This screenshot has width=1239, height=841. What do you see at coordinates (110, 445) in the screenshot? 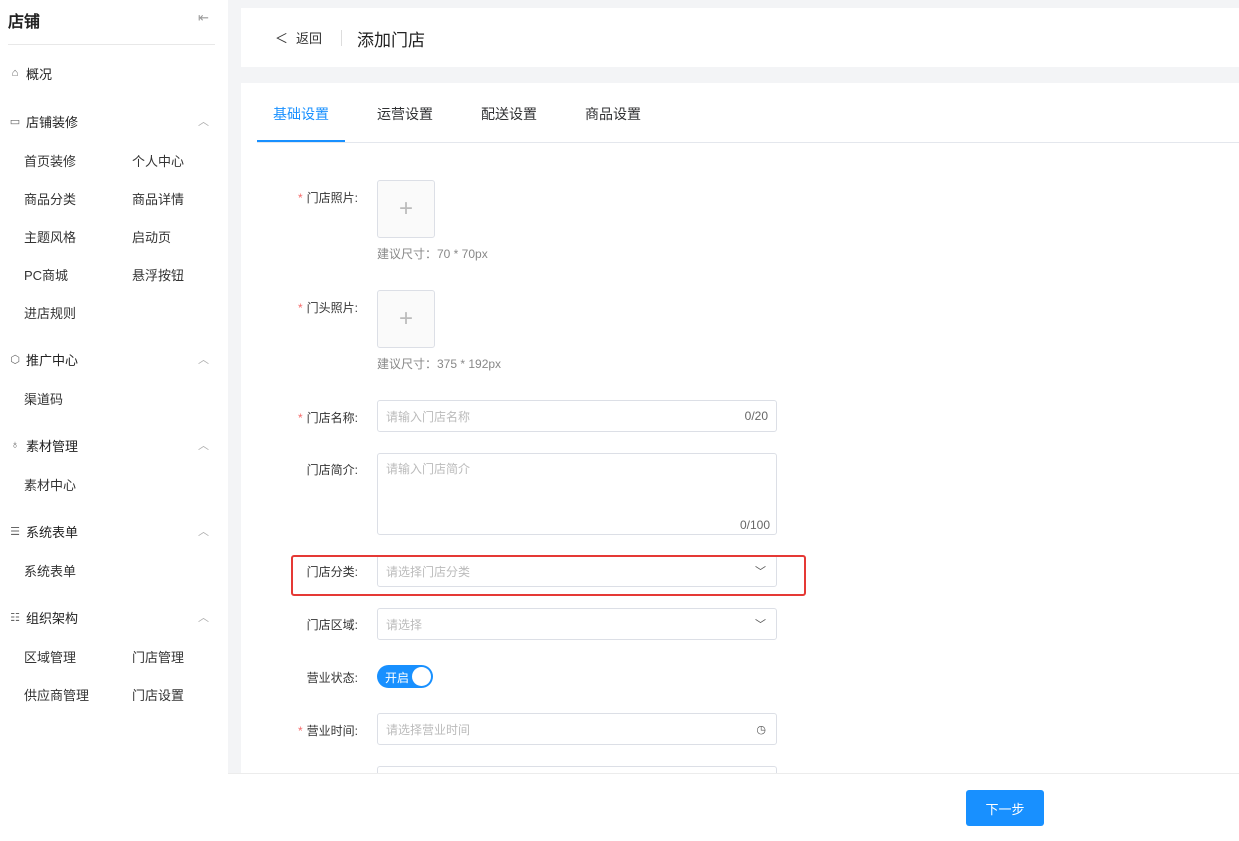
I see `sidebar-group-material: ♁ 素材管理 ︿` at bounding box center [110, 445].